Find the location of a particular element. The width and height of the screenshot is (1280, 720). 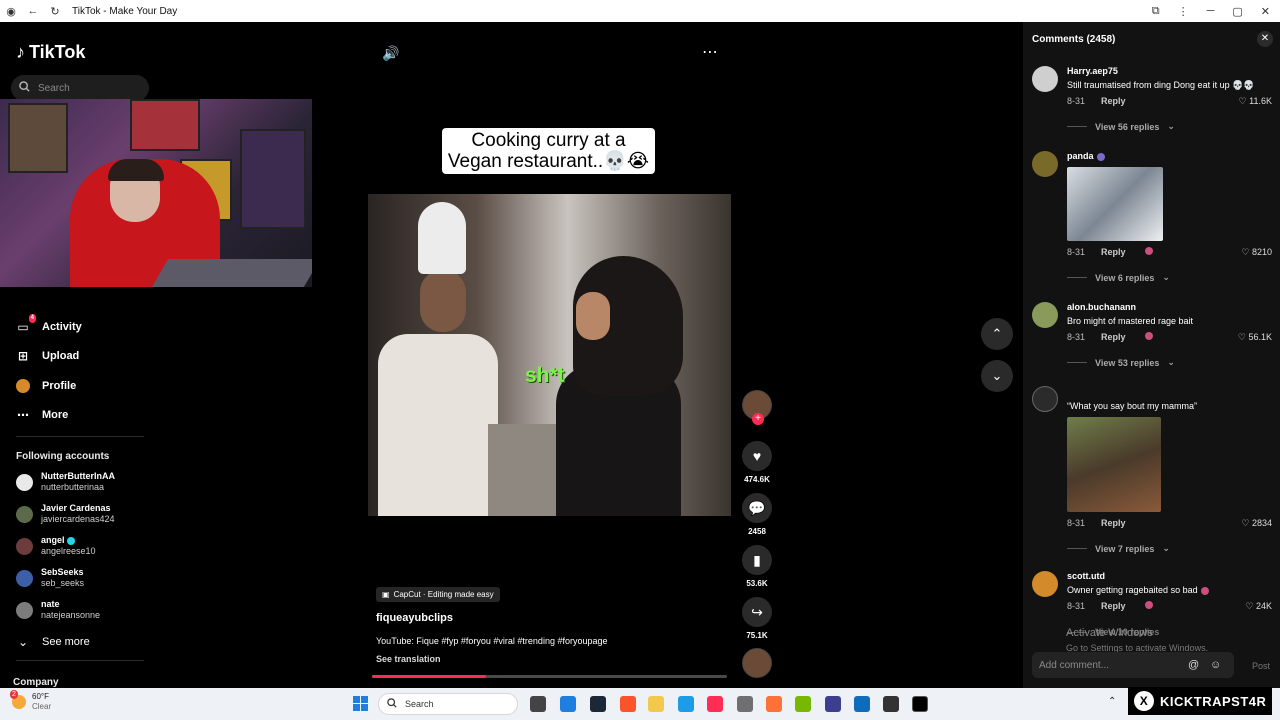

emoji-picker-icon: ☺ is located at coordinates (1215, 665).